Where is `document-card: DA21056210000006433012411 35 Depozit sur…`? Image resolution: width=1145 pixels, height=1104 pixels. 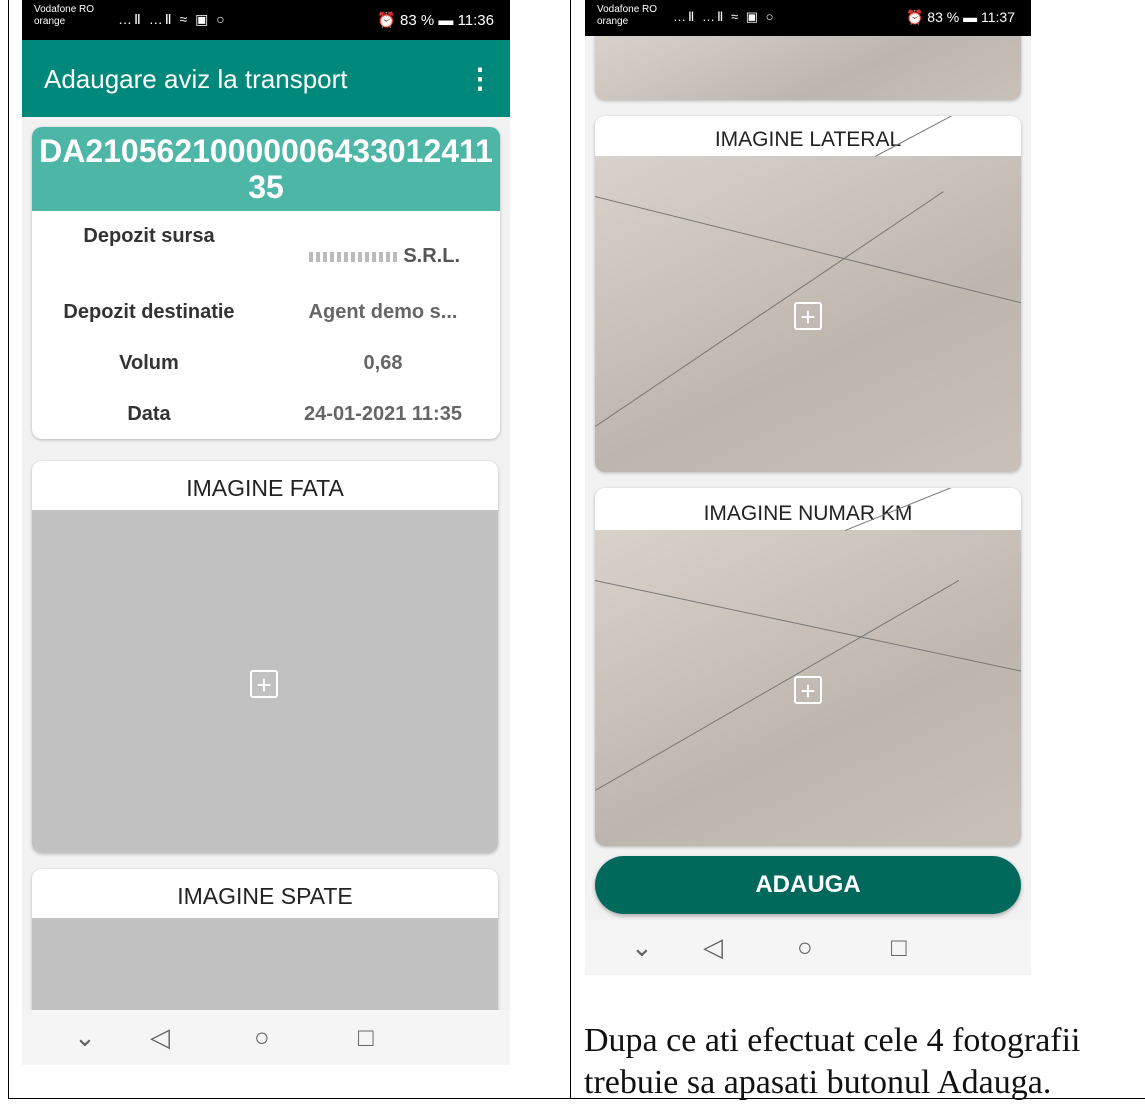
document-card: DA21056210000006433012411 35 Depozit sur… is located at coordinates (266, 283).